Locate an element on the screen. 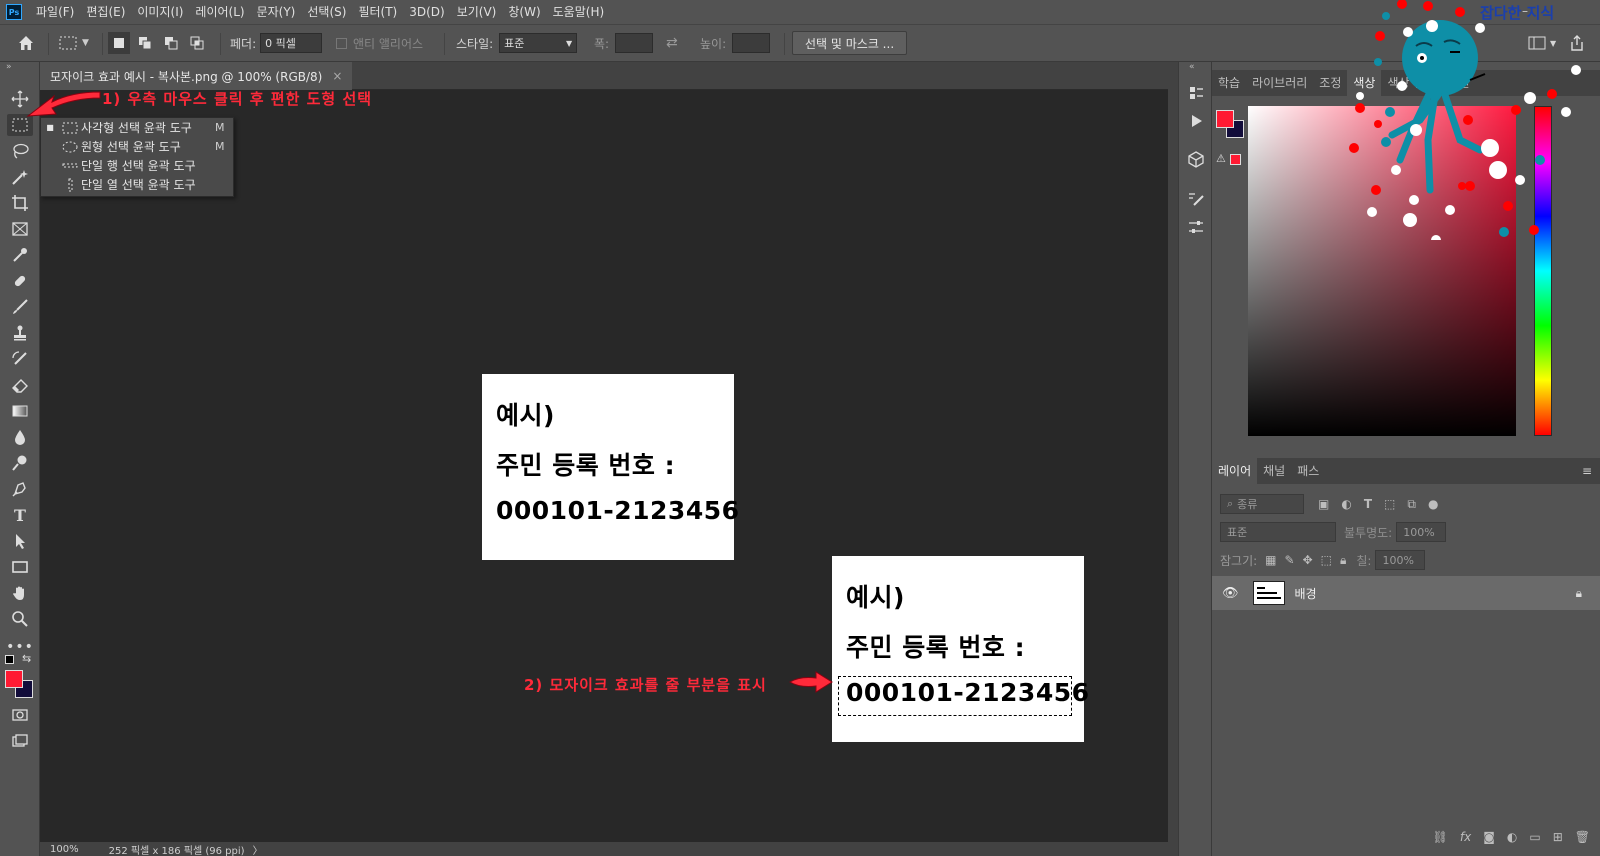  blur-tool is located at coordinates (20, 437).